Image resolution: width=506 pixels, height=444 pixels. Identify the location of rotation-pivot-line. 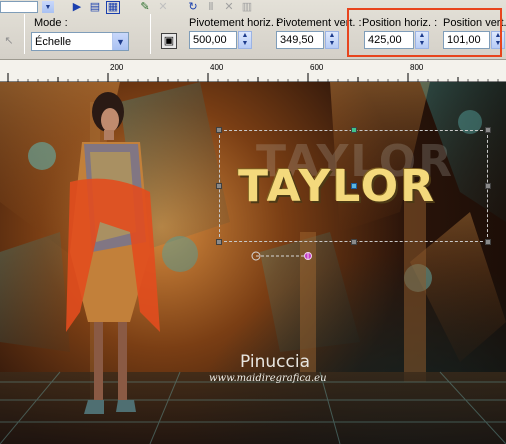
(285, 256).